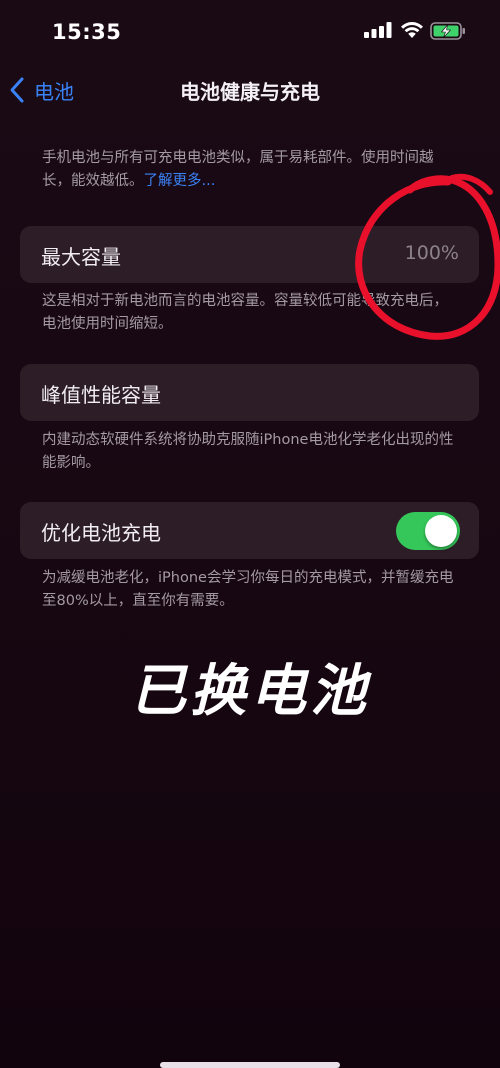 The width and height of the screenshot is (500, 1068). I want to click on max-capacity-value: 100%, so click(431, 253).